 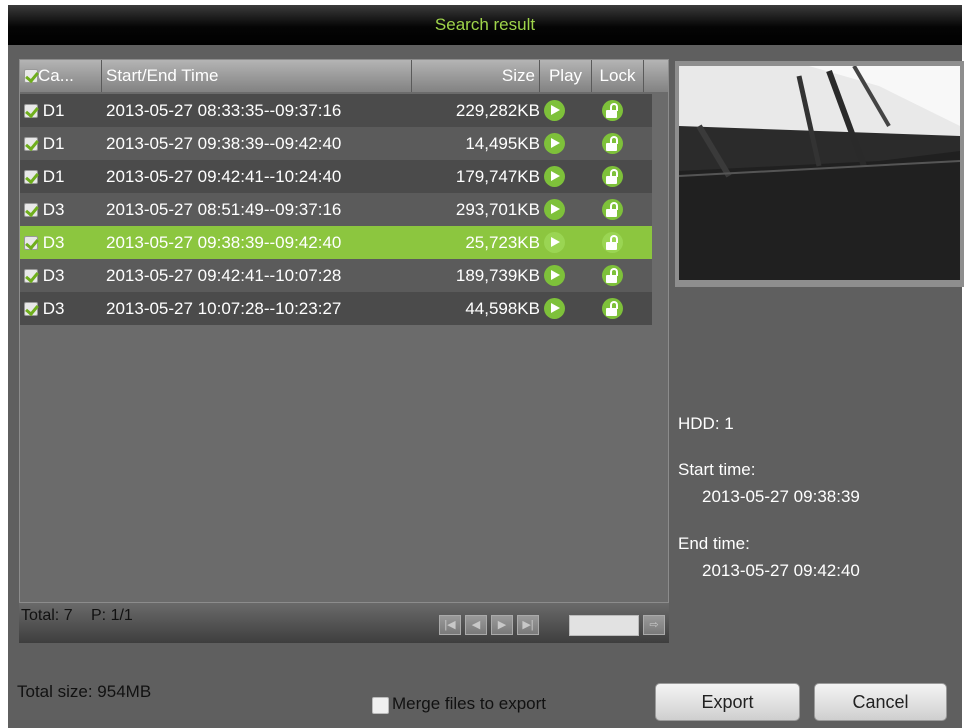 What do you see at coordinates (476, 76) in the screenshot?
I see `column-header-size: Size` at bounding box center [476, 76].